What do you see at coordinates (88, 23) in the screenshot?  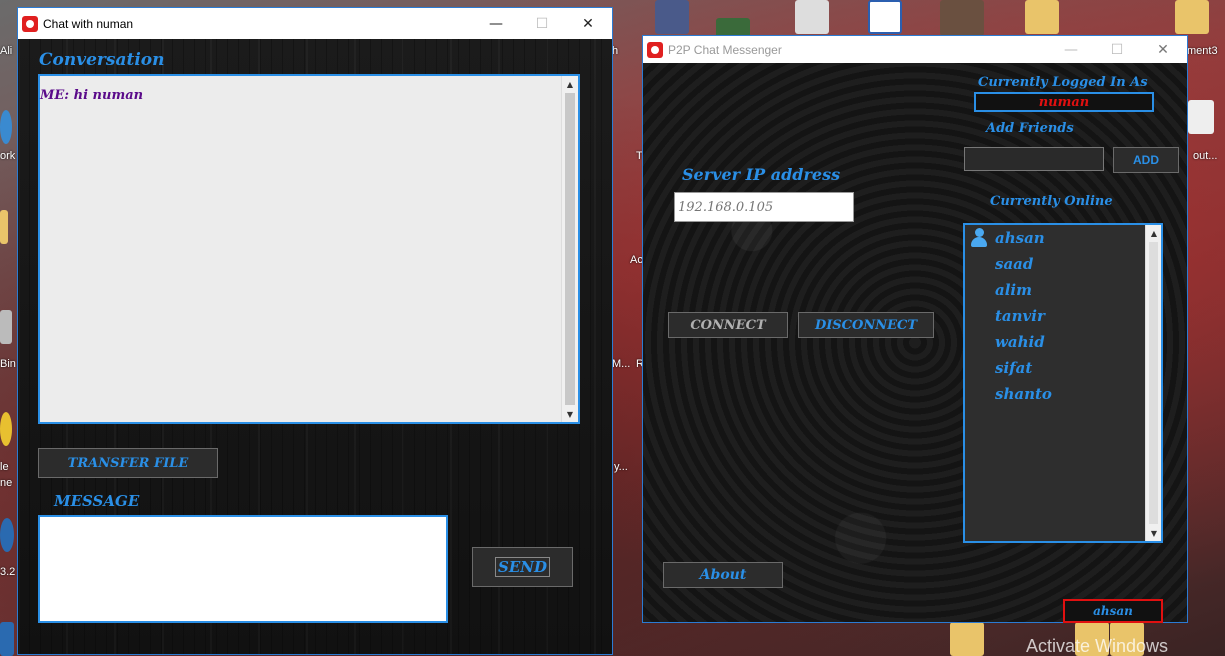 I see `window-title: Chat with numan` at bounding box center [88, 23].